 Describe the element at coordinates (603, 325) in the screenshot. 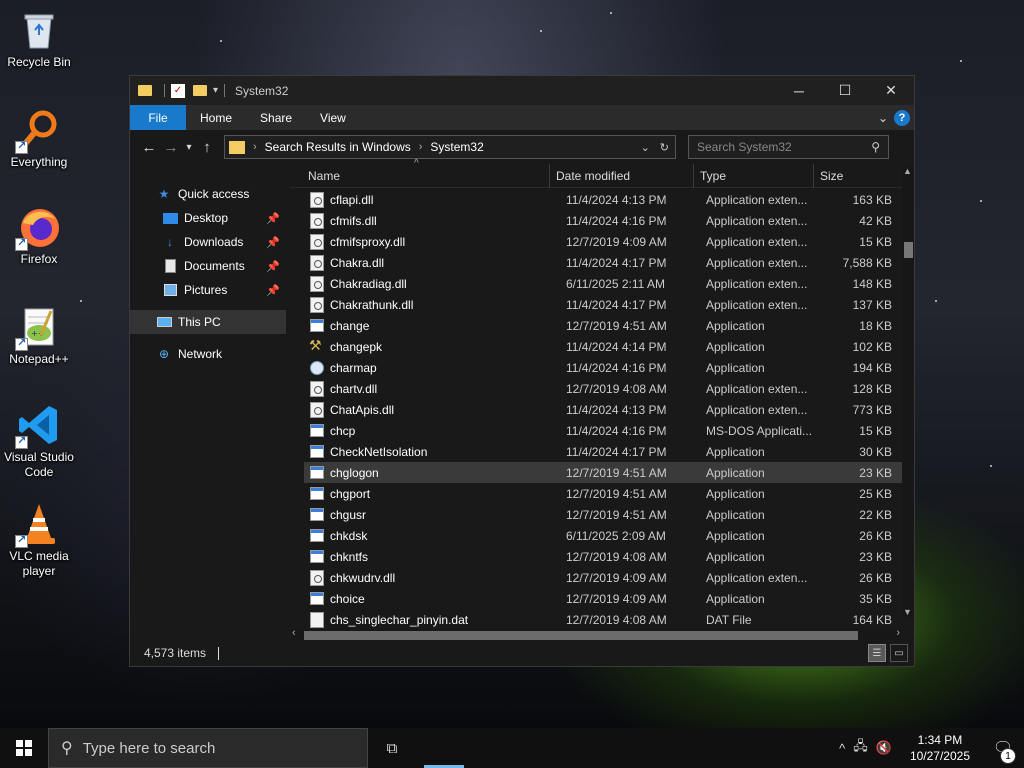

I see `file-row: change 12/7/2019 4:51 AM Application 18 KB` at that location.